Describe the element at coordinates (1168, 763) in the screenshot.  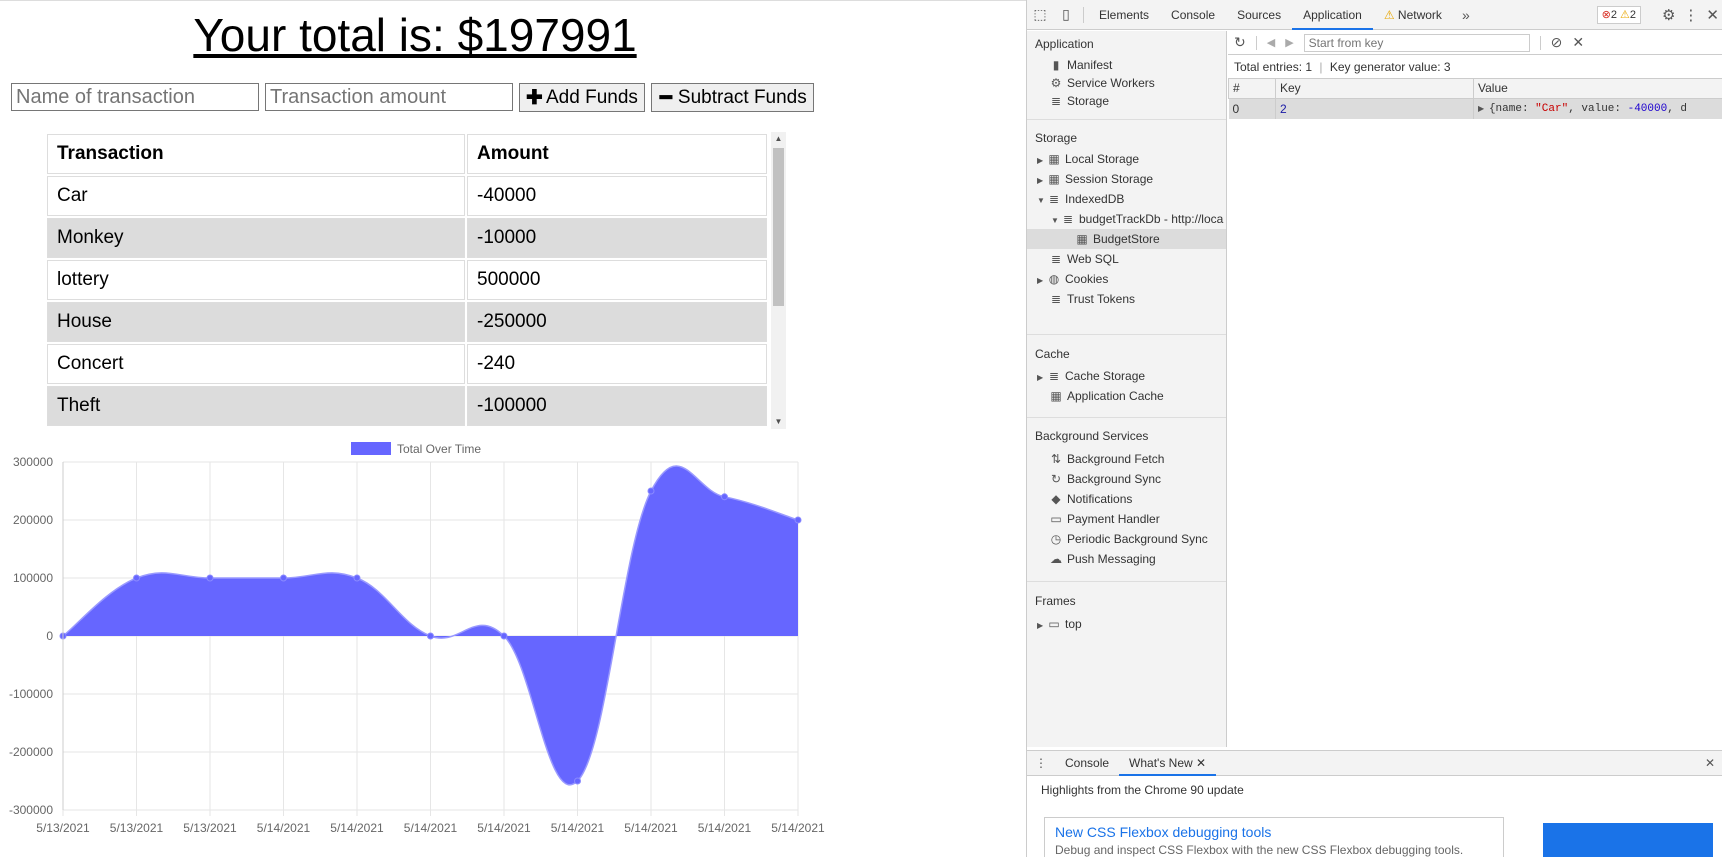
I see `drawer-tab-whats-new: What's New ✕` at that location.